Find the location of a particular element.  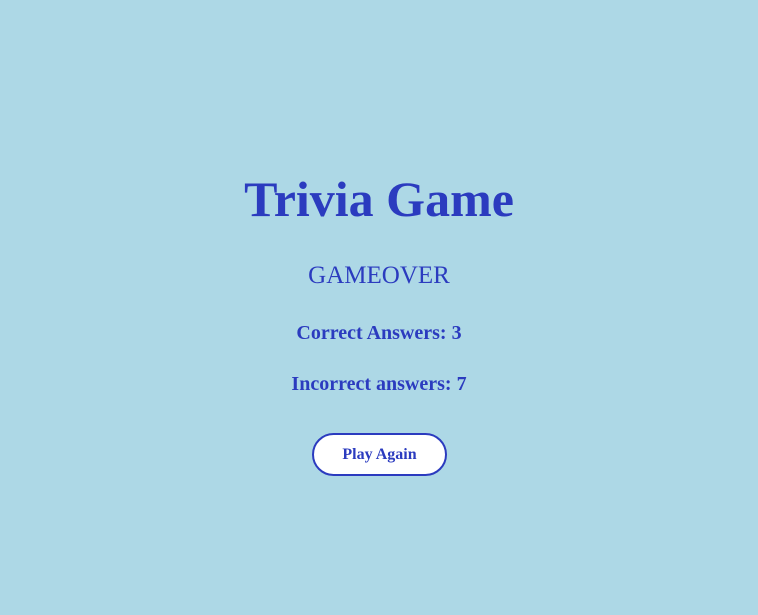

page-title: Trivia Game is located at coordinates (379, 199).